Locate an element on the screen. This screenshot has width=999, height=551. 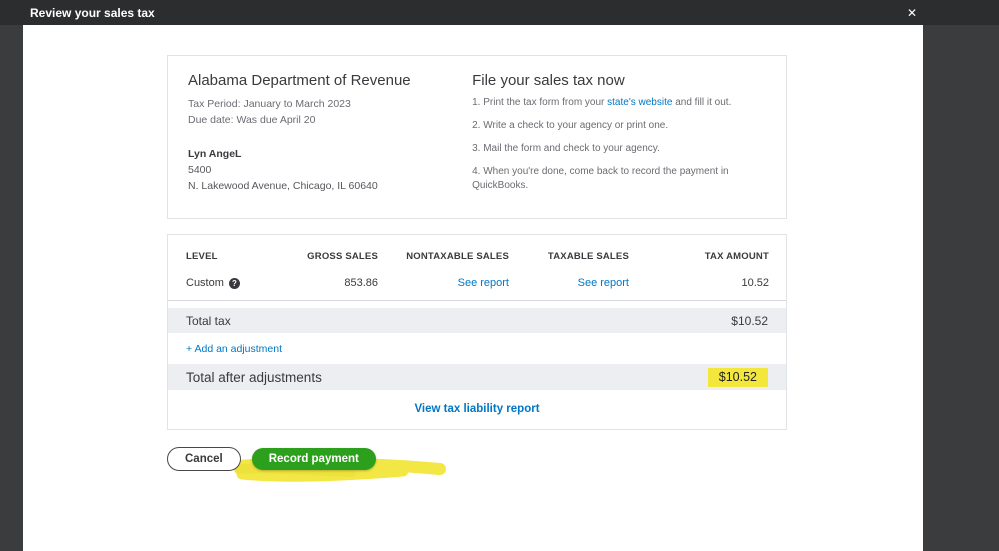
total-tax-label: Total tax is located at coordinates (208, 320).